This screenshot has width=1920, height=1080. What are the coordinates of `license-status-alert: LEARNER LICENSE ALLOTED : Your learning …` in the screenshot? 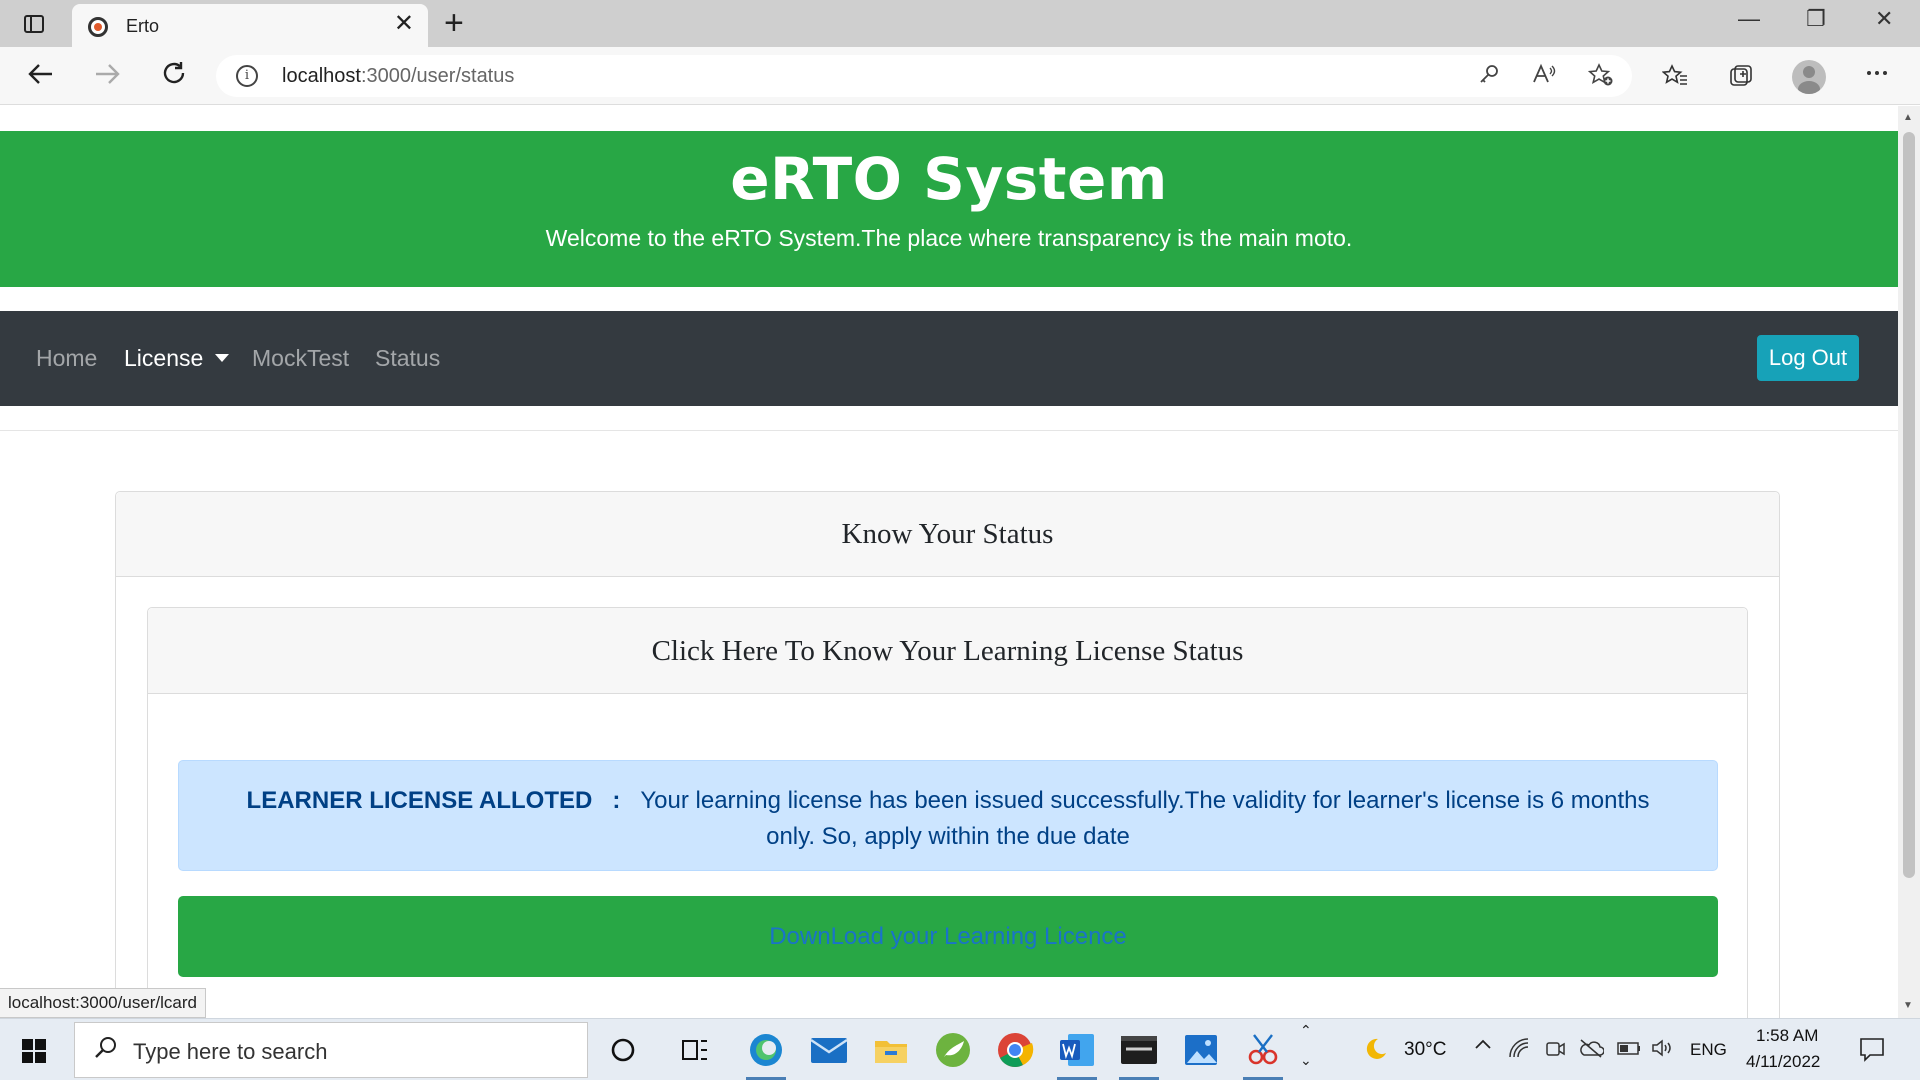 It's located at (948, 815).